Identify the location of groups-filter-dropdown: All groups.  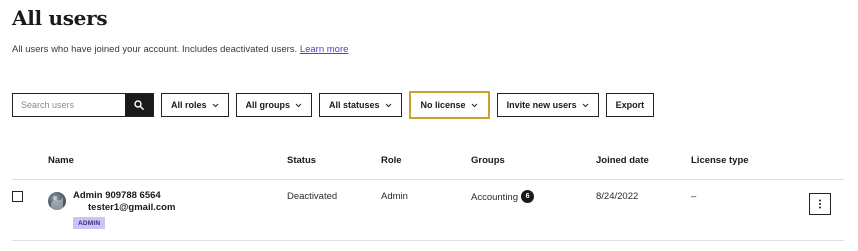
(274, 105).